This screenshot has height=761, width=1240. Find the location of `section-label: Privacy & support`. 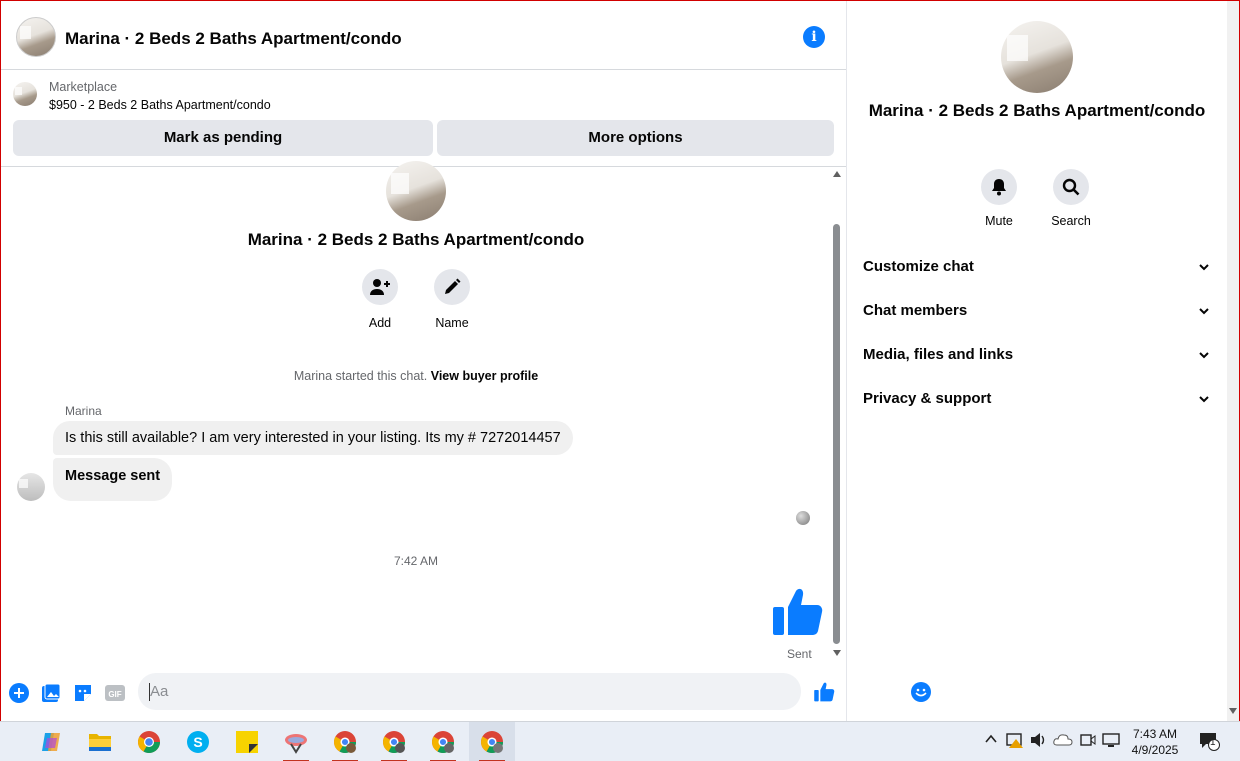

section-label: Privacy & support is located at coordinates (927, 398).